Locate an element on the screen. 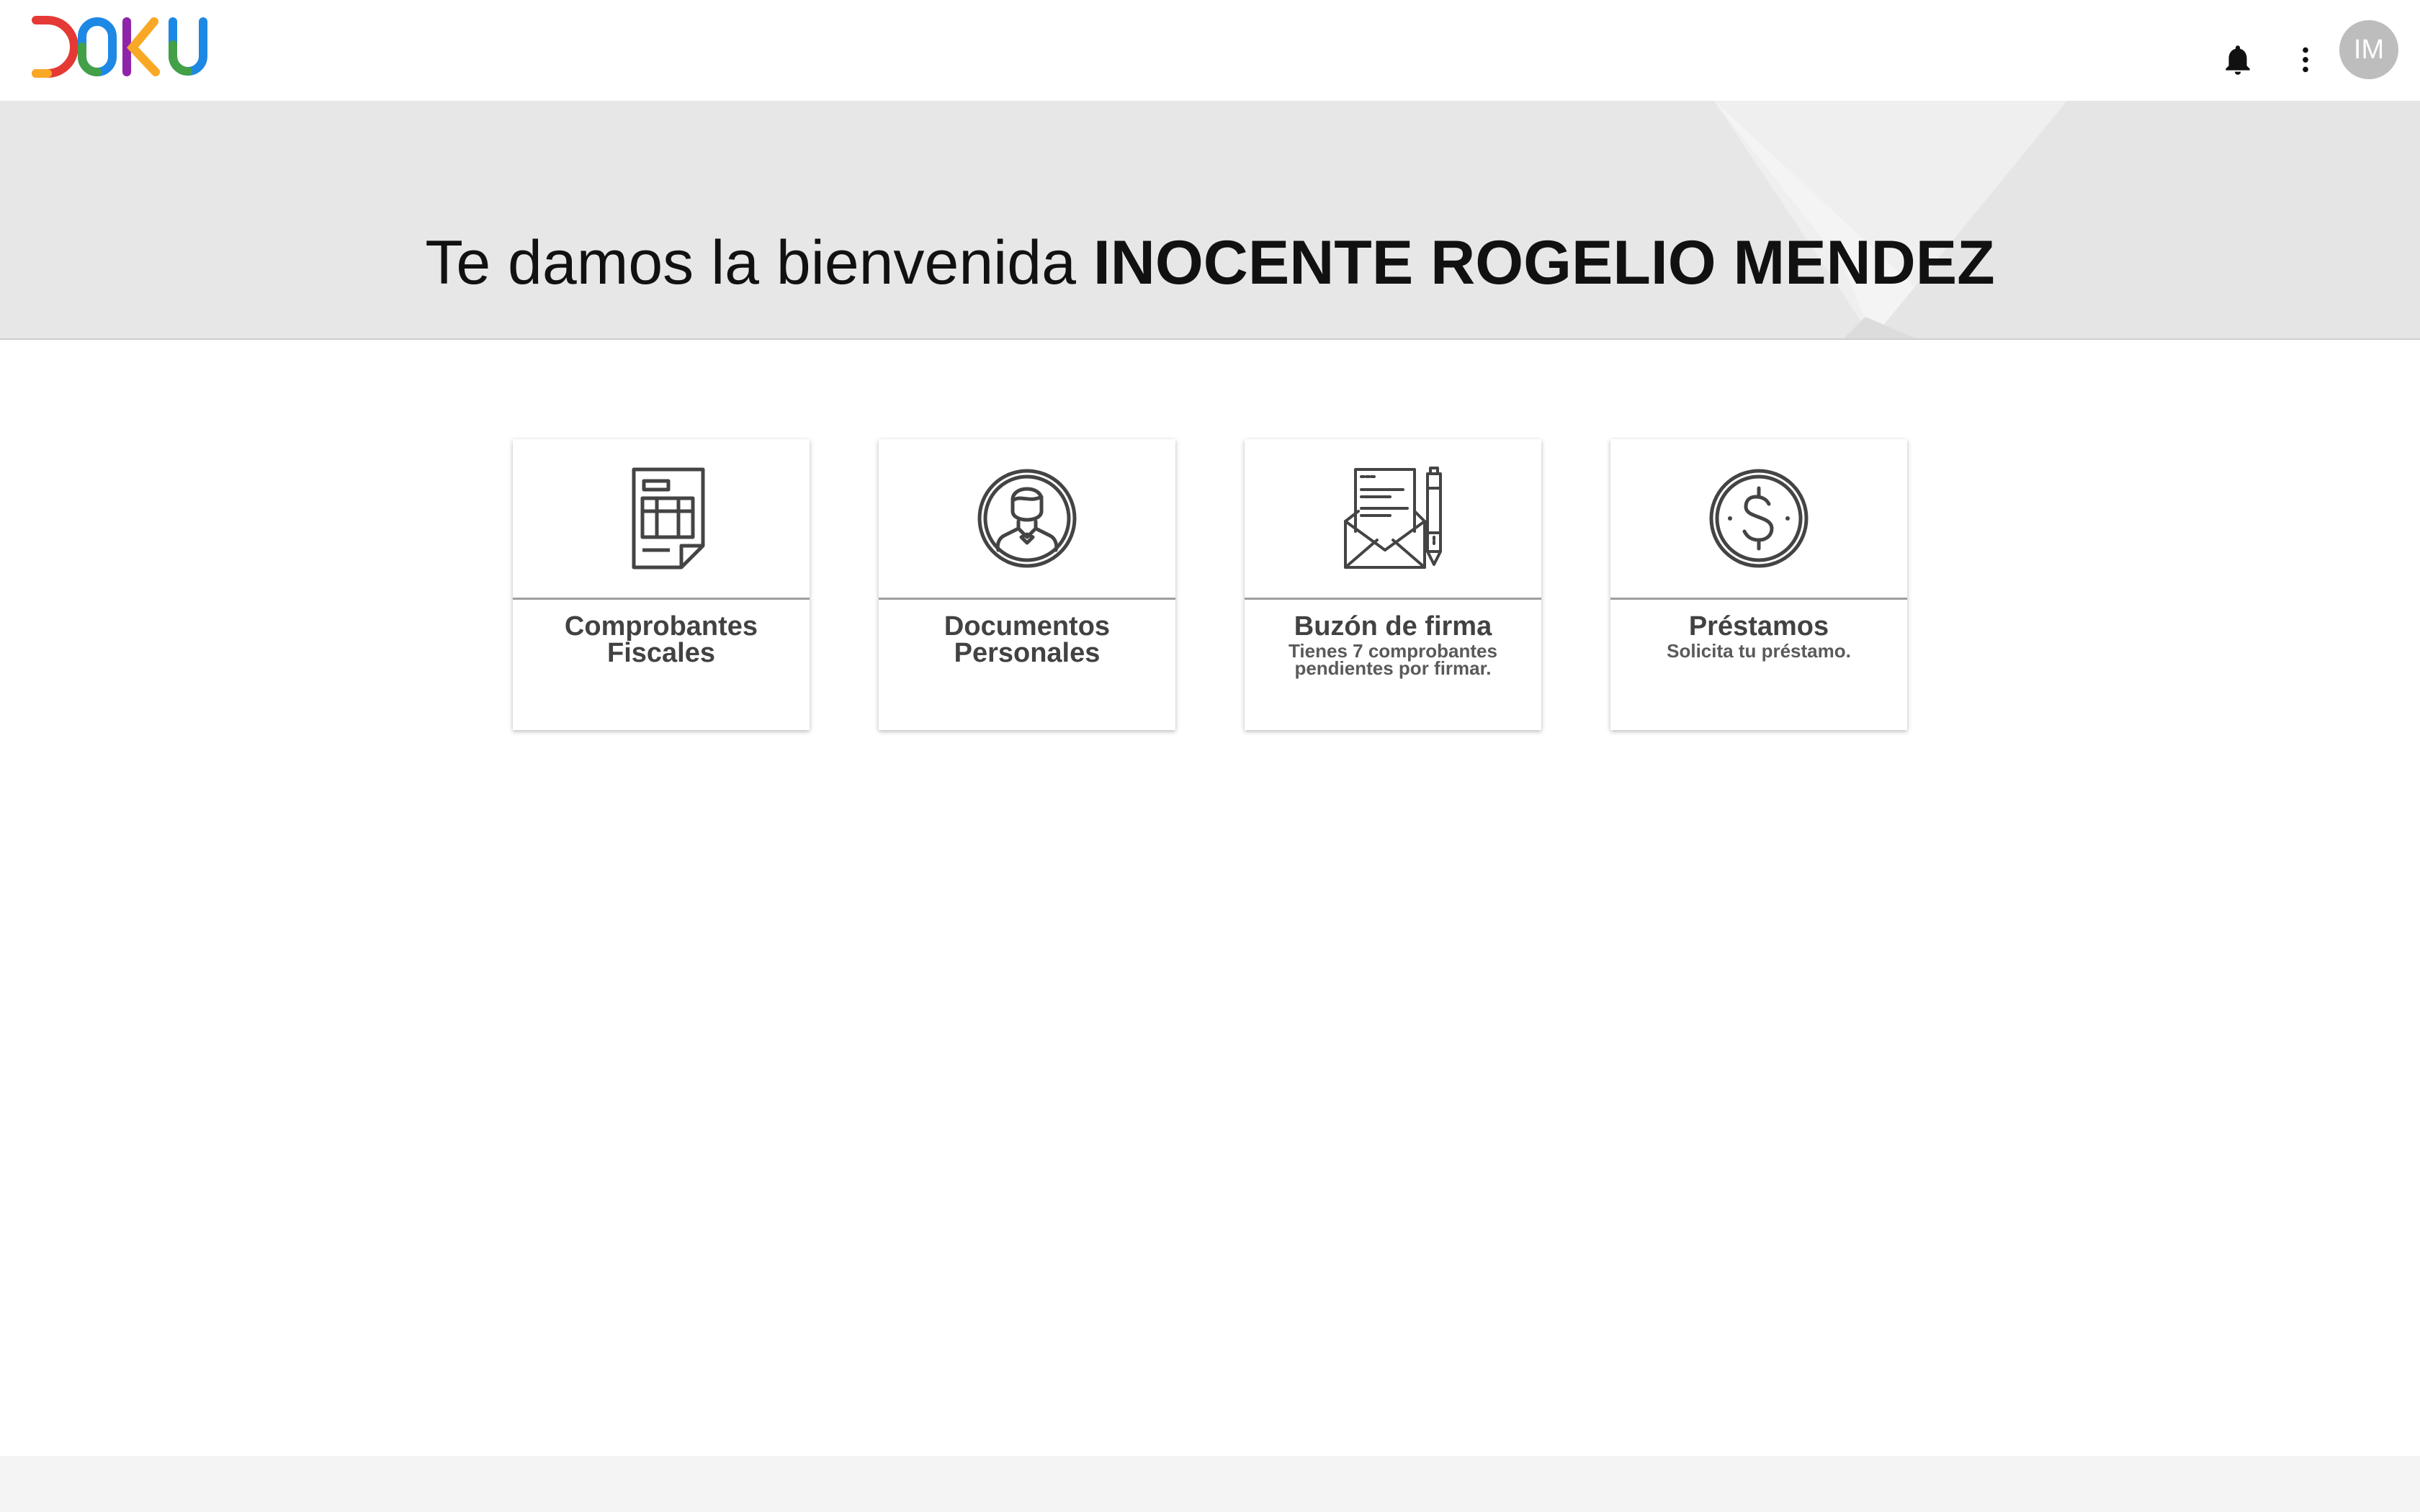 This screenshot has width=2420, height=1512. card-documentos-personales: Documentos Personales is located at coordinates (1027, 584).